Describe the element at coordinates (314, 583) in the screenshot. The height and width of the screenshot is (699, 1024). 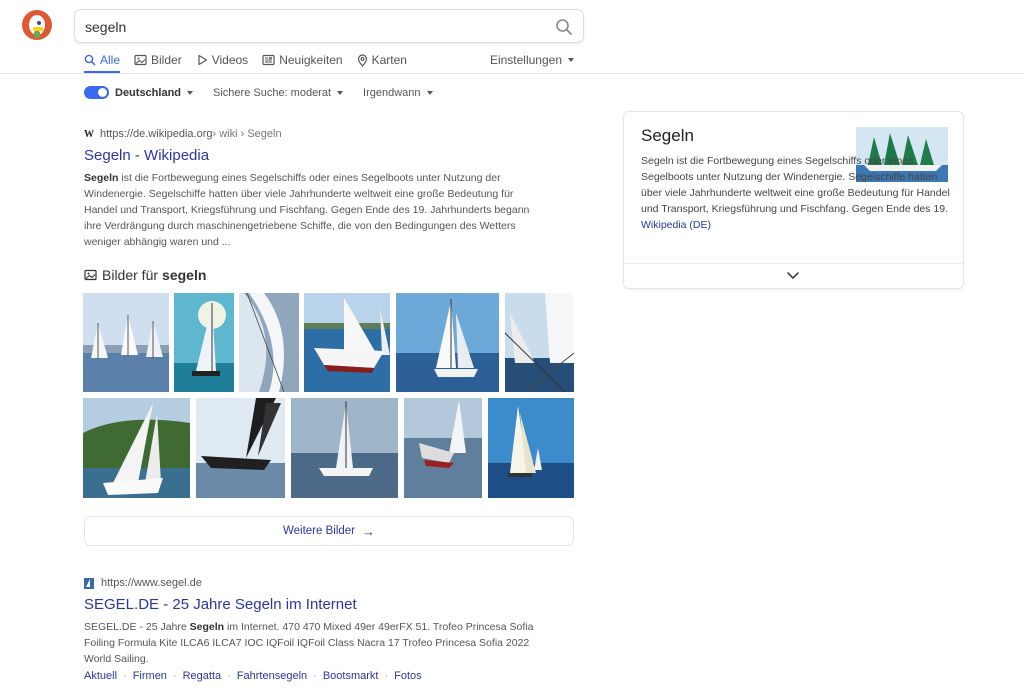
I see `result-url: https://www.segel.de` at that location.